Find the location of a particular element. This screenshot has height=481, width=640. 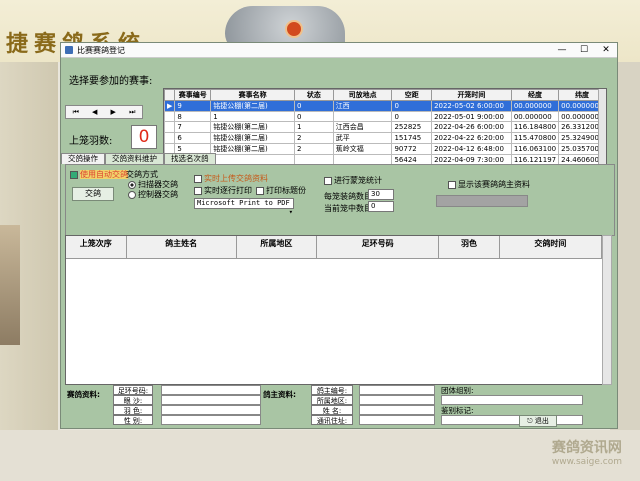

record-navigator: ⏮ ◀ ▶ ⏭ is located at coordinates (104, 112).